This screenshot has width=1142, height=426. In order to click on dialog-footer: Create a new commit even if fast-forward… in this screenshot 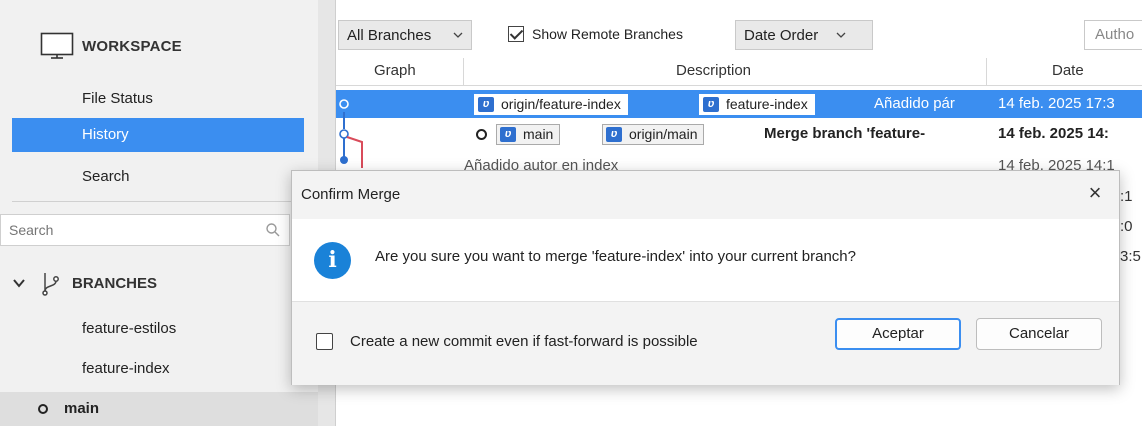, I will do `click(705, 343)`.